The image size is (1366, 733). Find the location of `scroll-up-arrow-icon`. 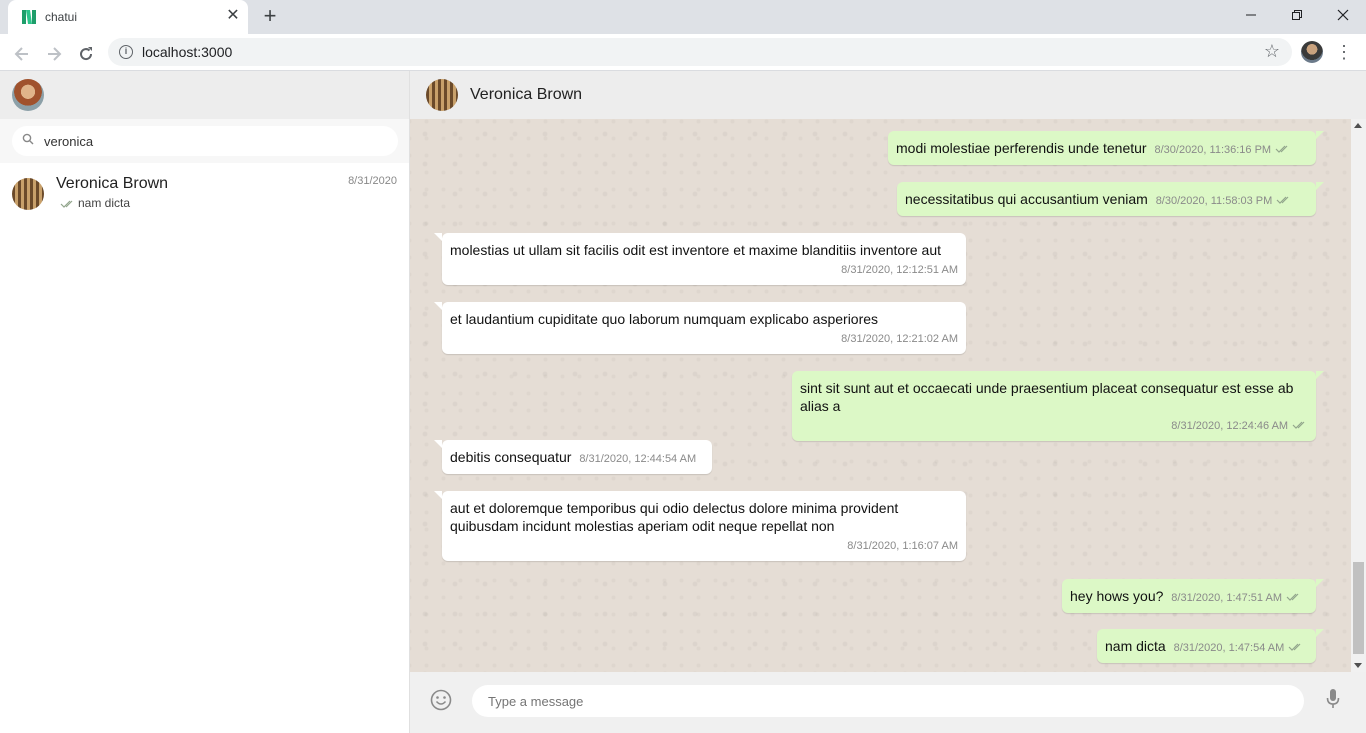

scroll-up-arrow-icon is located at coordinates (1358, 125).